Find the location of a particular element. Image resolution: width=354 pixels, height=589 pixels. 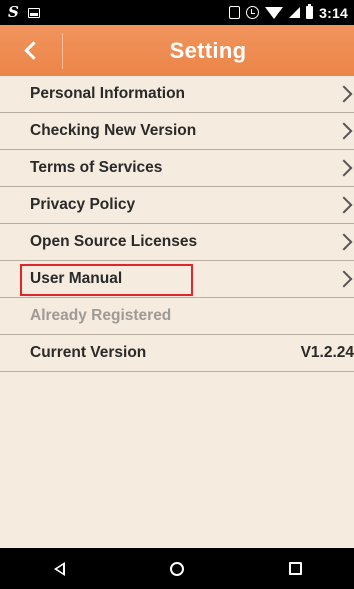

status-time: 3:14 is located at coordinates (333, 12).